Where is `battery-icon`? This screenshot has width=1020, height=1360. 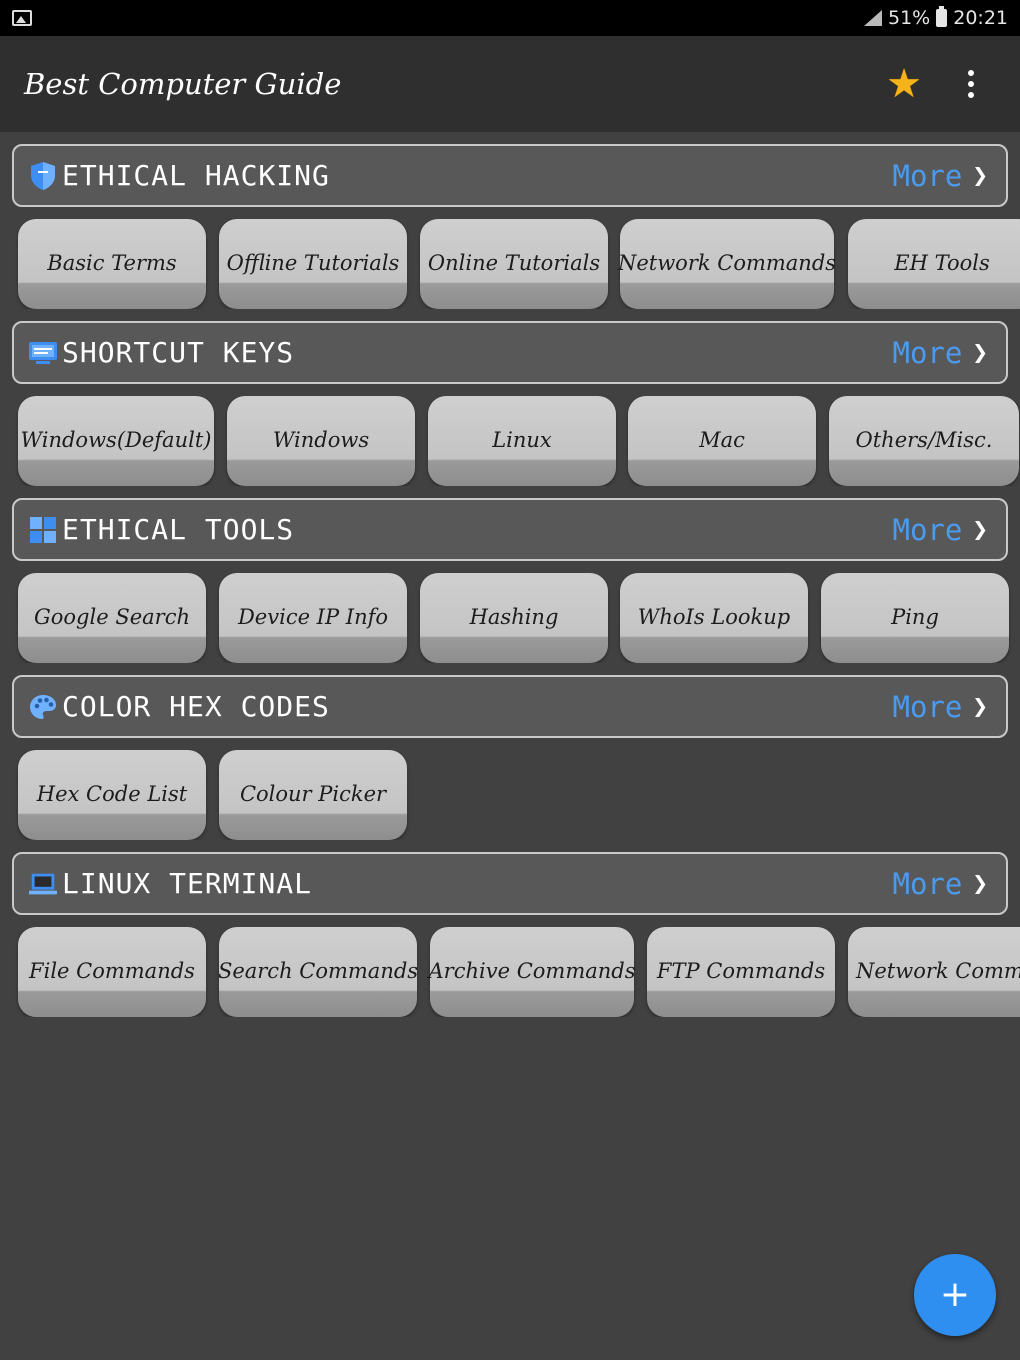
battery-icon is located at coordinates (942, 16).